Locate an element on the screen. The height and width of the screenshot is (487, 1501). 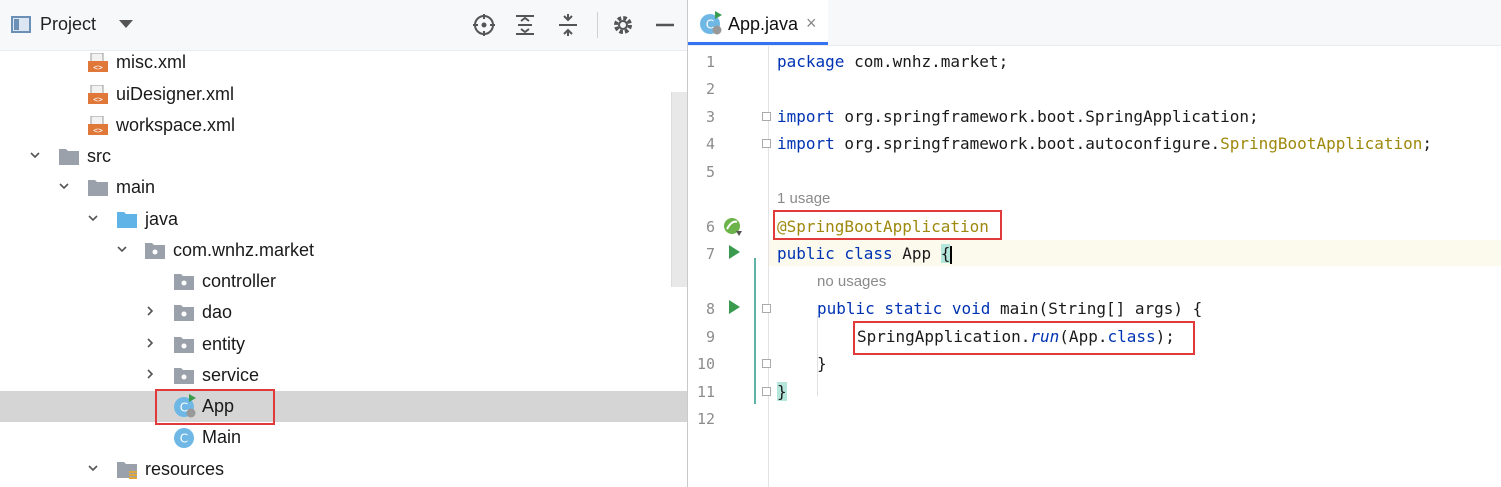
spring-class-icon: C is located at coordinates (711, 23).